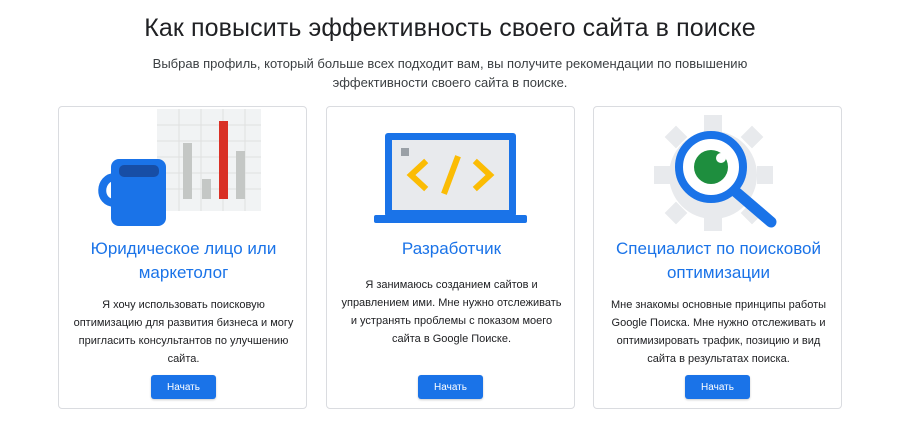 The image size is (900, 432). What do you see at coordinates (179, 167) in the screenshot?
I see `mug-chart-icon` at bounding box center [179, 167].